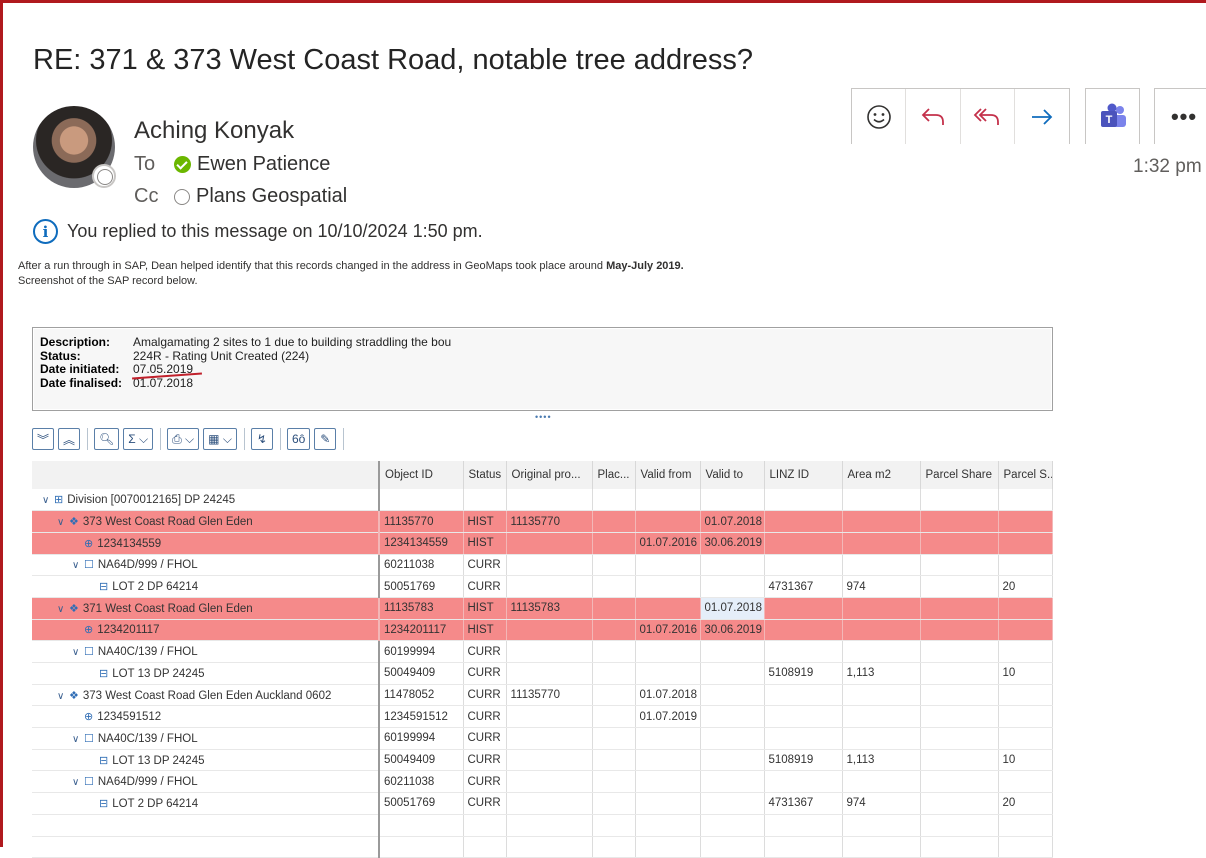  Describe the element at coordinates (206, 825) in the screenshot. I see `tree-node` at that location.